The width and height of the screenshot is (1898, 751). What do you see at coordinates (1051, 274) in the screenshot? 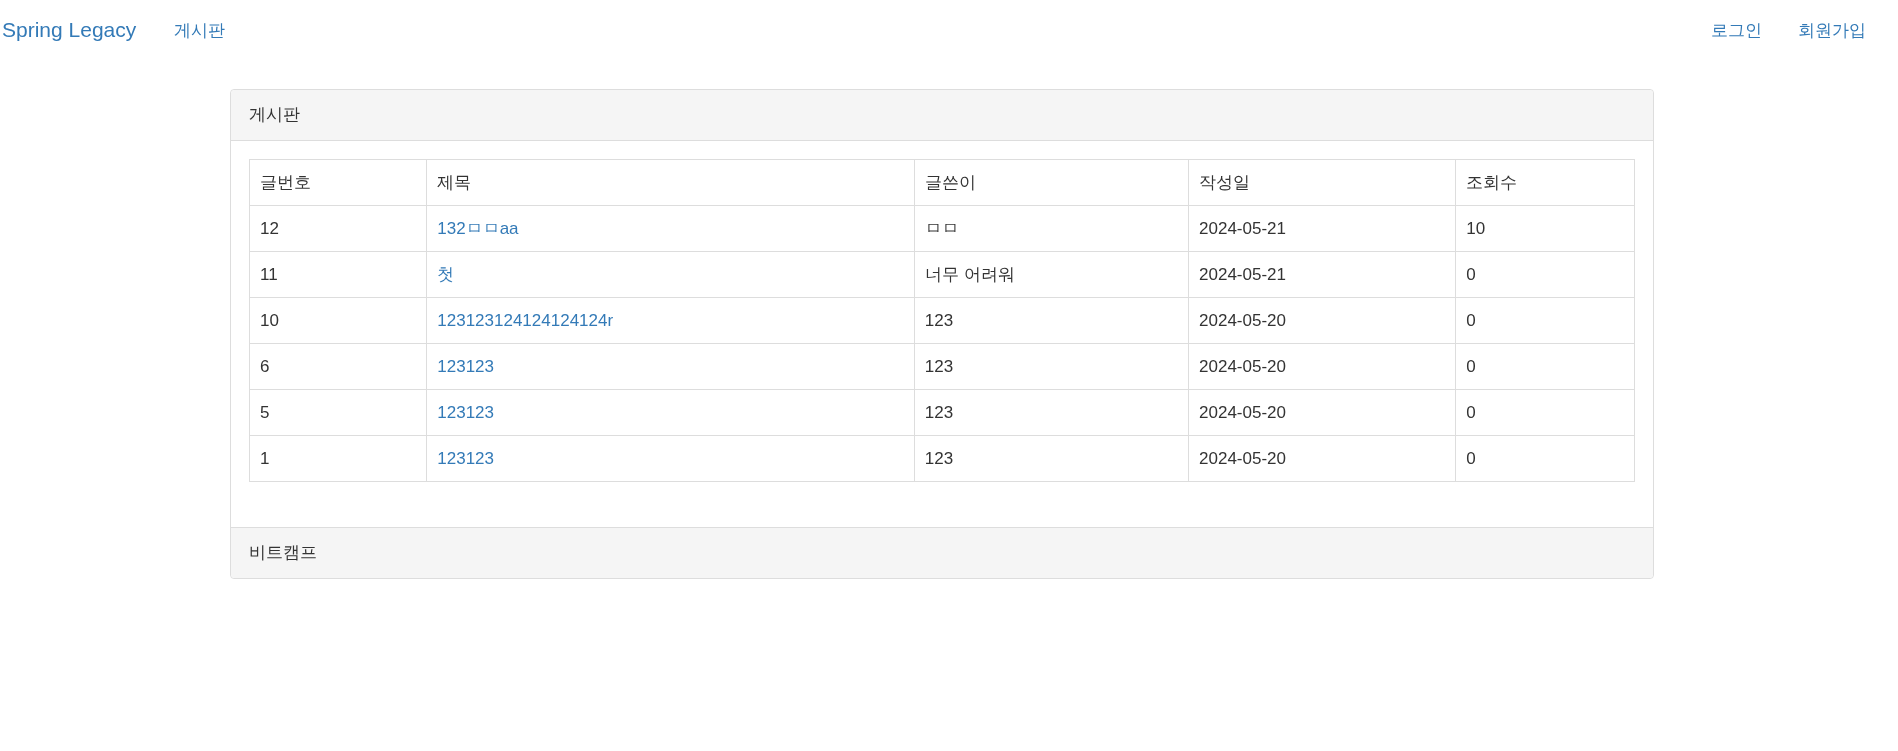
I see `table-cell: 너무 어려워` at bounding box center [1051, 274].